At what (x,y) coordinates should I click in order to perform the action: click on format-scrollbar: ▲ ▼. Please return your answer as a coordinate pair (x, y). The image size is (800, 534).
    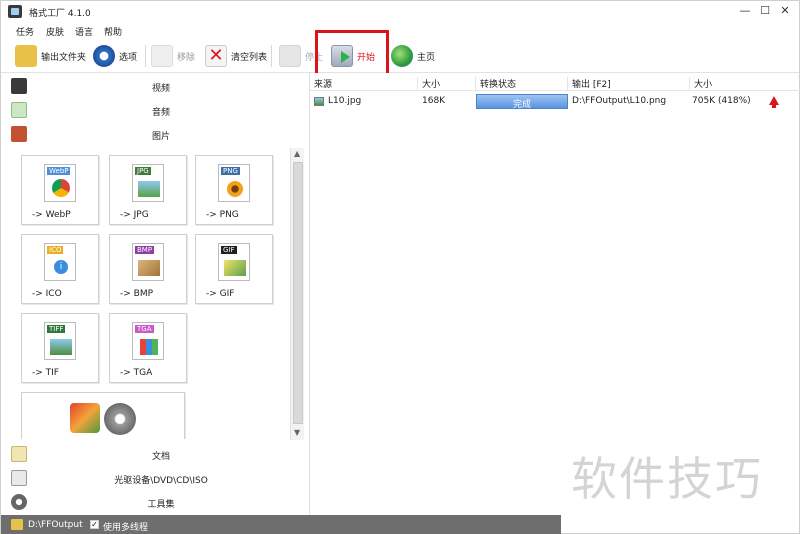
    Looking at the image, I should click on (297, 294).